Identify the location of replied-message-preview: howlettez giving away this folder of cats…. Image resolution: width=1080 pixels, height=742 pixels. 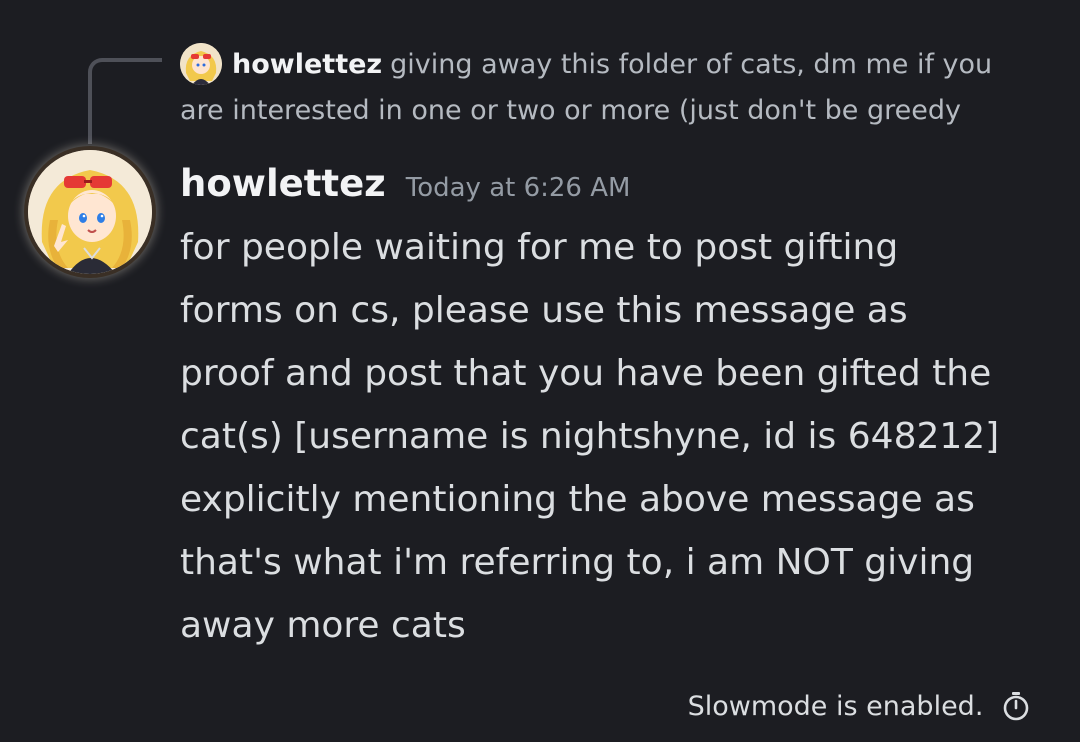
(610, 88).